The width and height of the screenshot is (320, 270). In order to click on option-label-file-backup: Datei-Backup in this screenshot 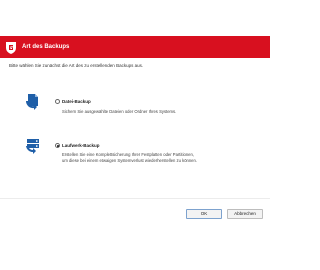, I will do `click(76, 101)`.